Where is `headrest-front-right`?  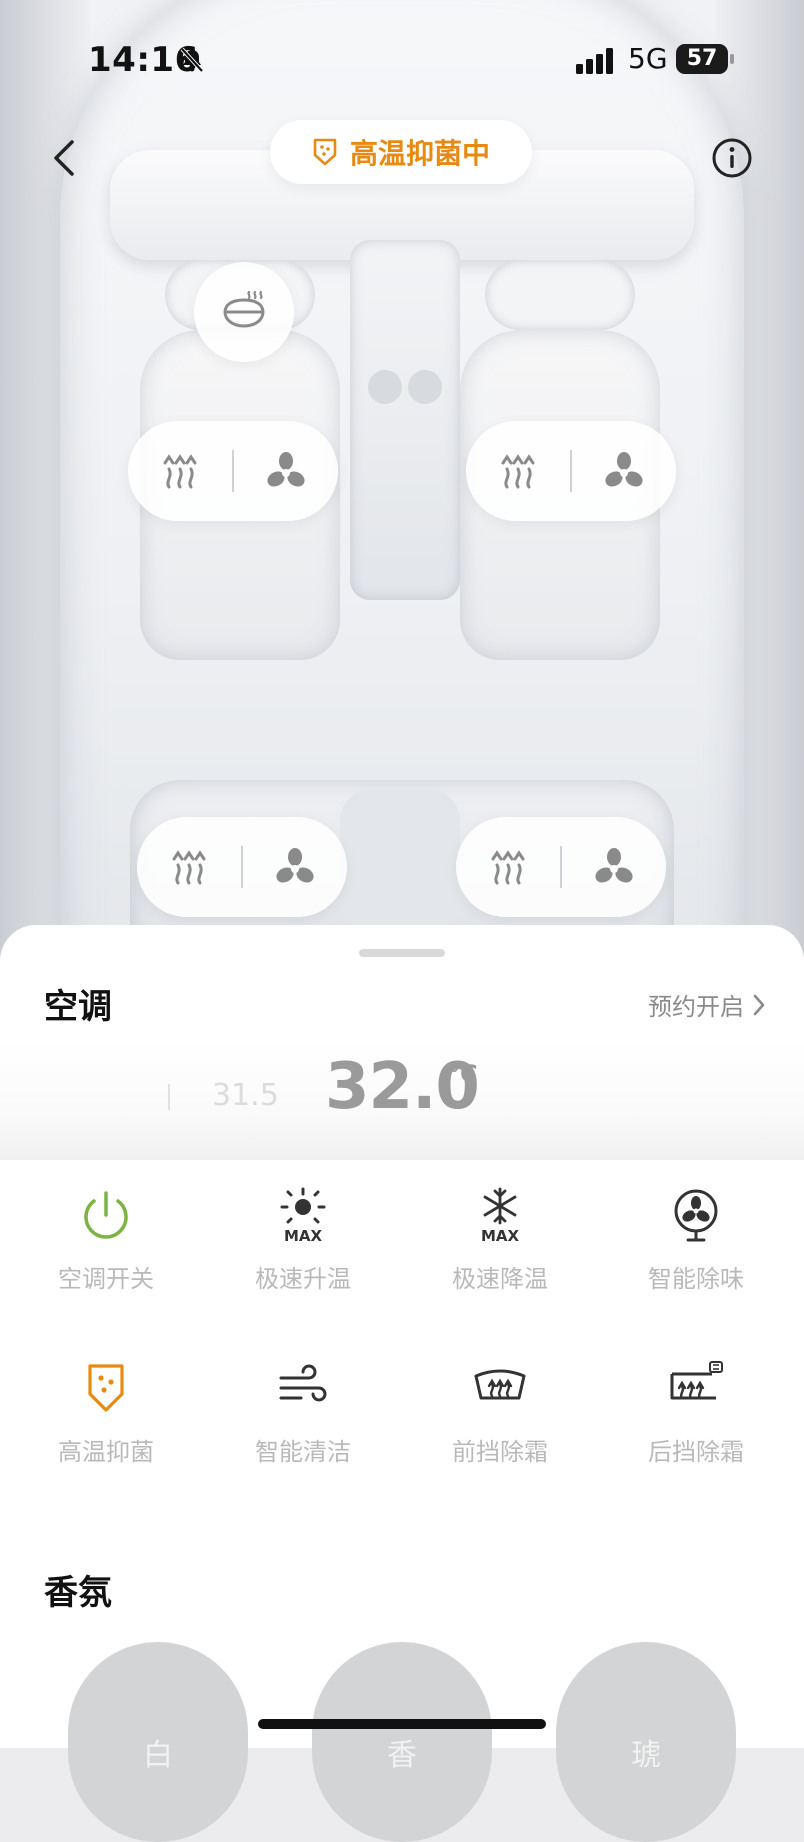 headrest-front-right is located at coordinates (560, 295).